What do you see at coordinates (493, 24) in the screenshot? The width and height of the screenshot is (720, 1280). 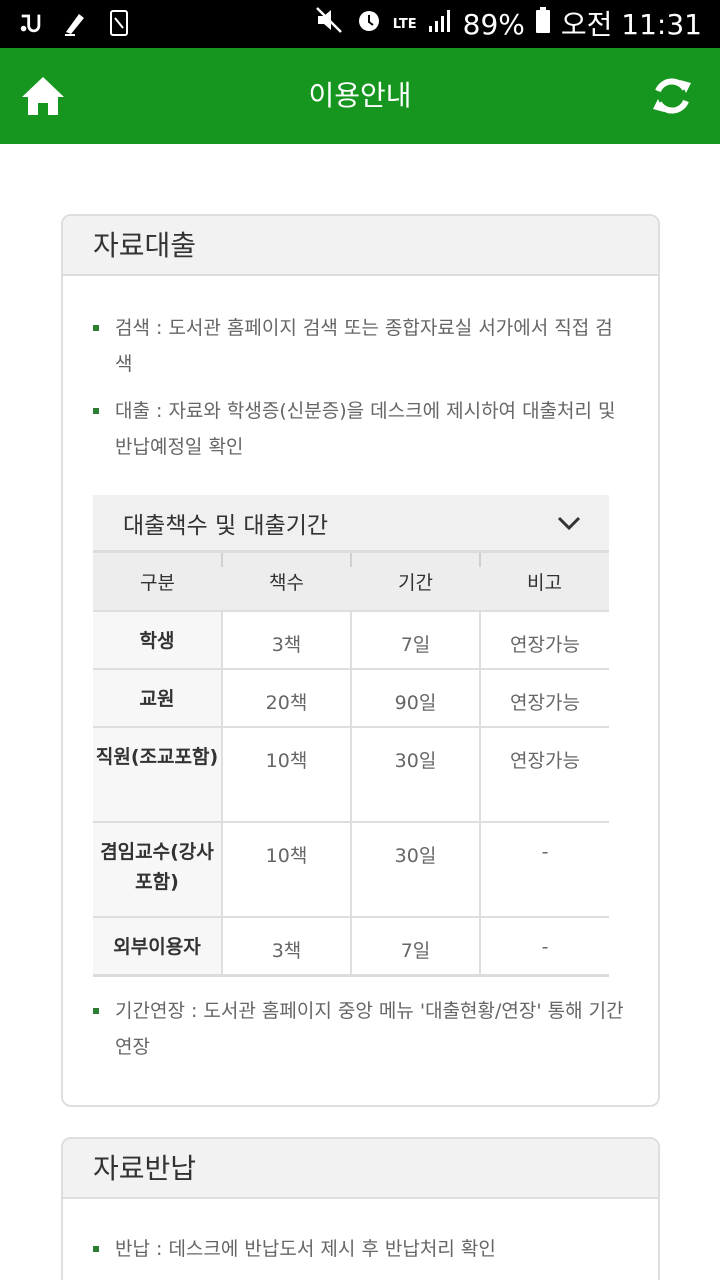 I see `battery-percent: 89%` at bounding box center [493, 24].